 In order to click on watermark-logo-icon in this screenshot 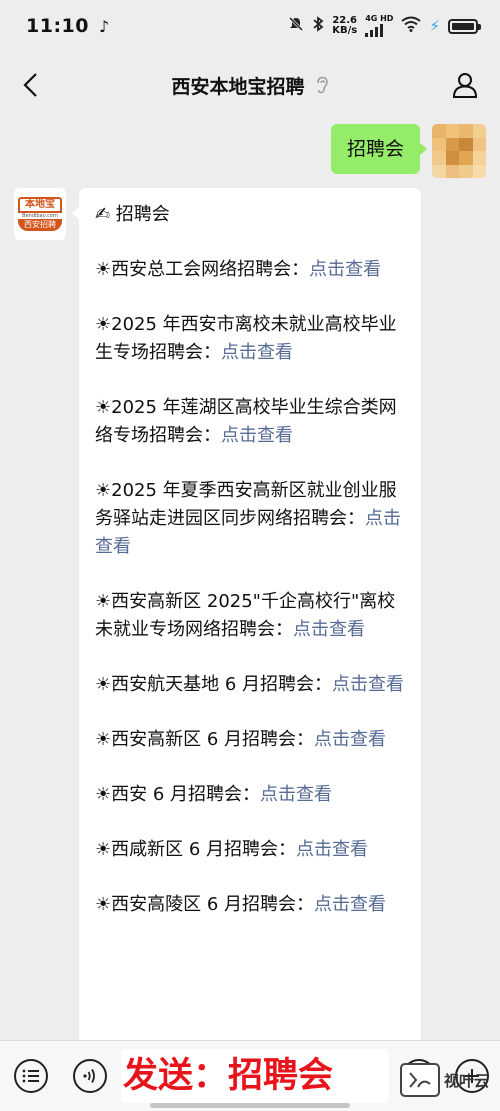, I will do `click(420, 1080)`.